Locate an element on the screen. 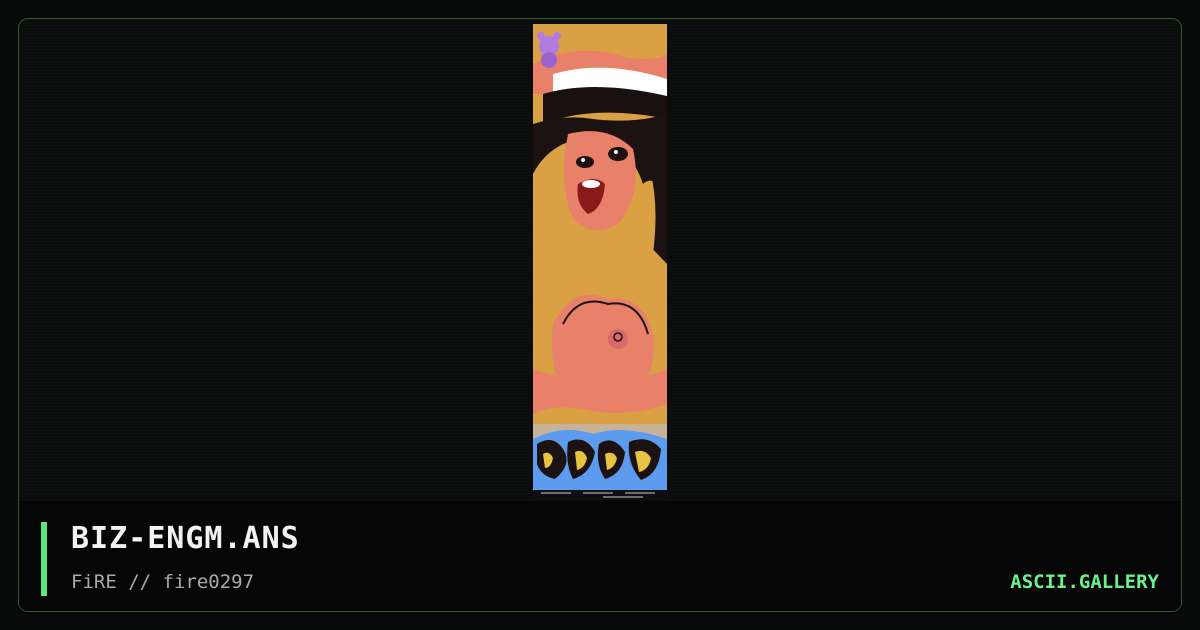 The height and width of the screenshot is (630, 1200). accent-bar is located at coordinates (44, 559).